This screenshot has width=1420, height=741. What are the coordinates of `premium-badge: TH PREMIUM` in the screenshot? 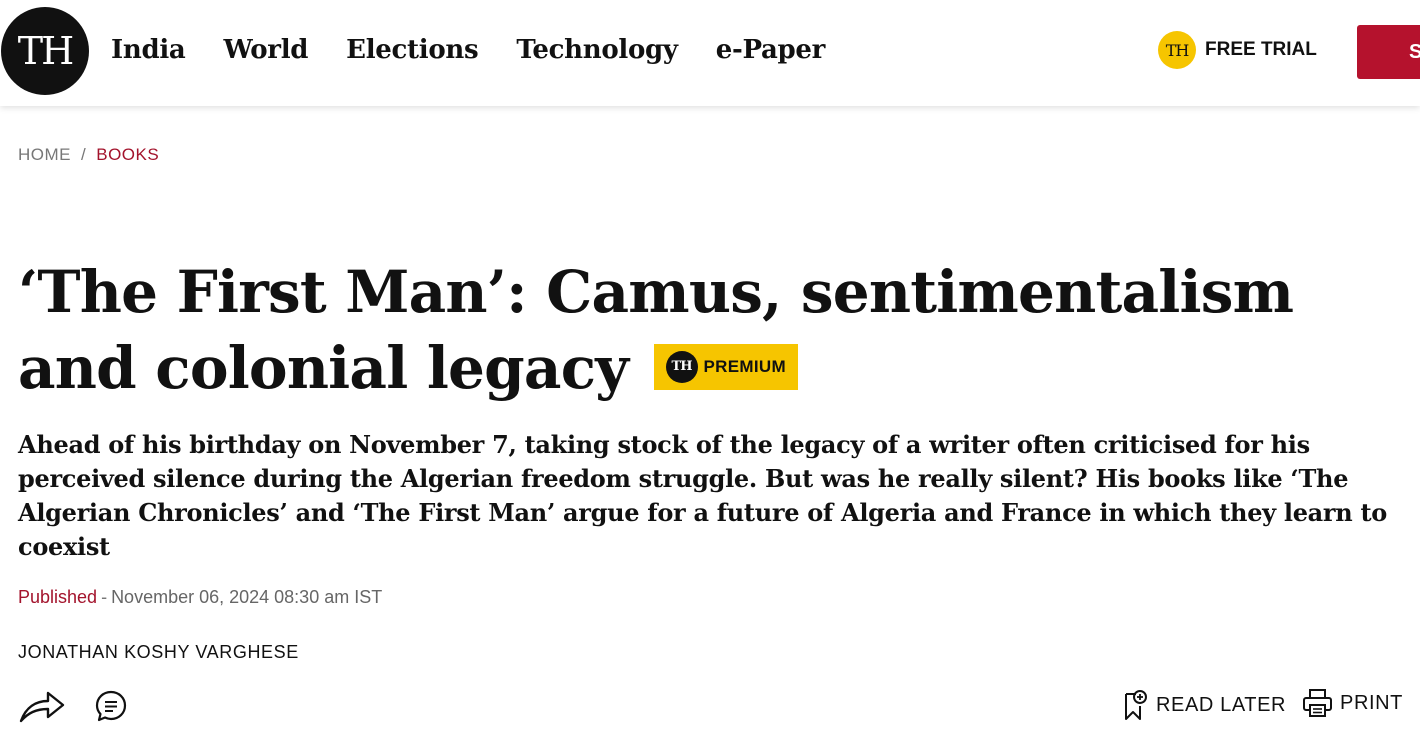 It's located at (725, 367).